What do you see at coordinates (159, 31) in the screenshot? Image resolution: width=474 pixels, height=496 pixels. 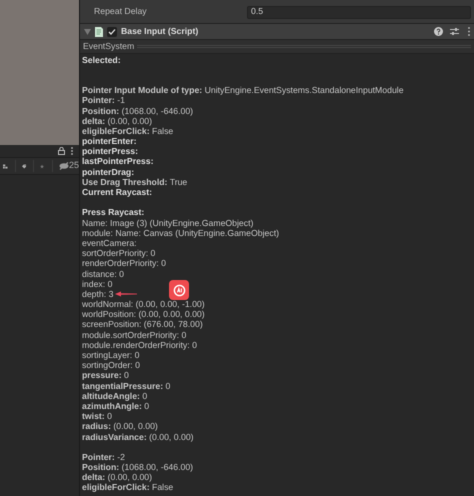 I see `component-title: Base Input (Script)` at bounding box center [159, 31].